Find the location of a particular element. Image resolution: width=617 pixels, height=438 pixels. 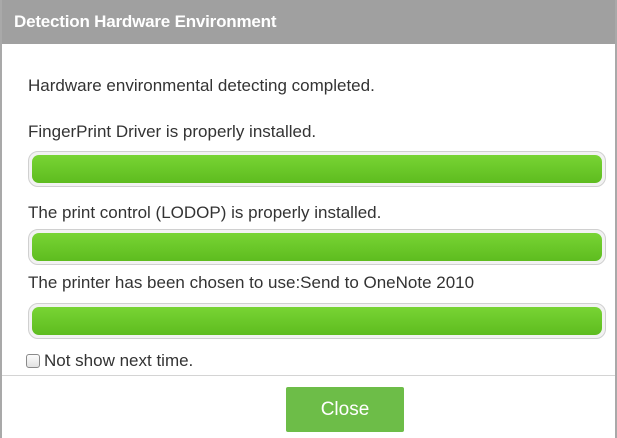

dialog-titlebar: Detection Hardware Environment is located at coordinates (308, 22).